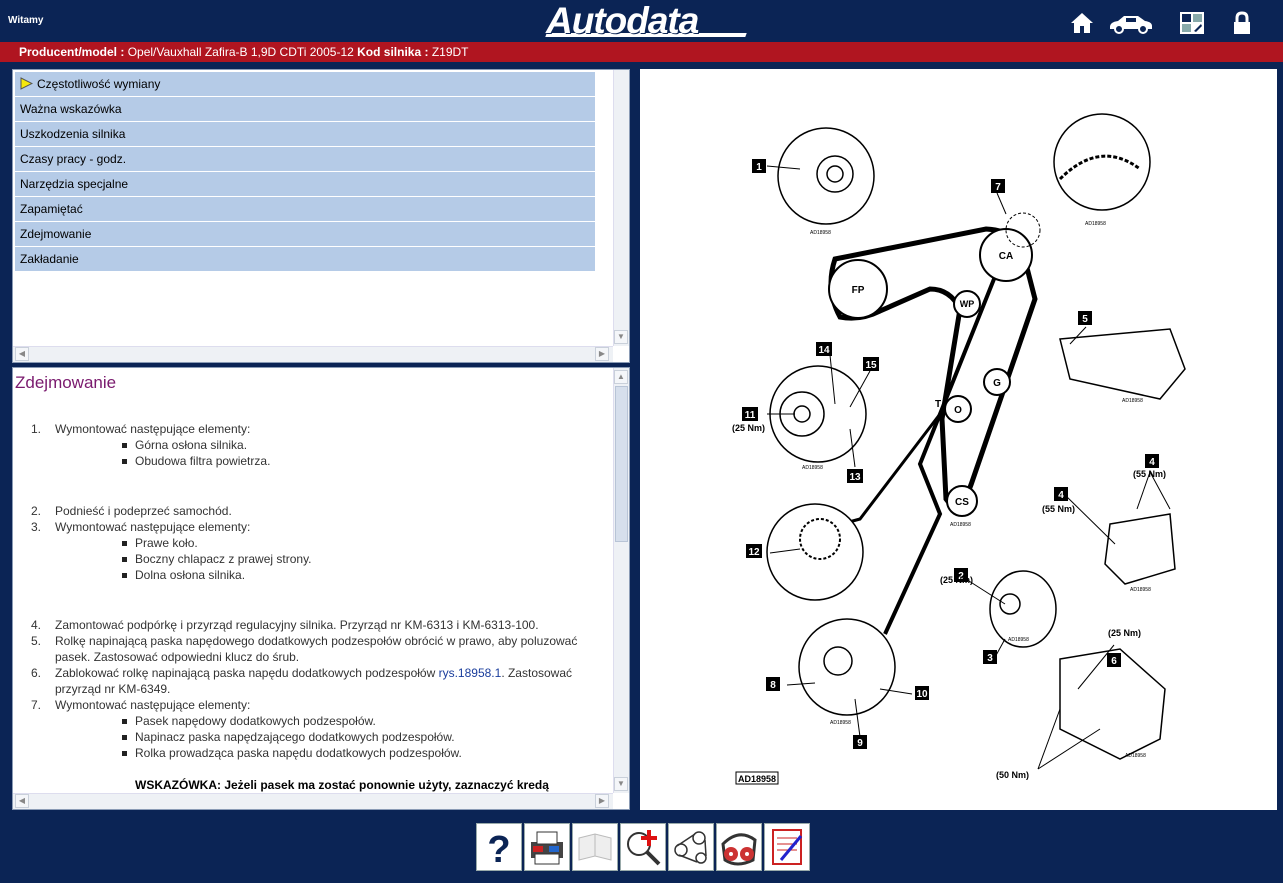 The image size is (1283, 883). What do you see at coordinates (313, 801) in the screenshot?
I see `procedure-horizontal-scrollbar: ◀ ▶` at bounding box center [313, 801].